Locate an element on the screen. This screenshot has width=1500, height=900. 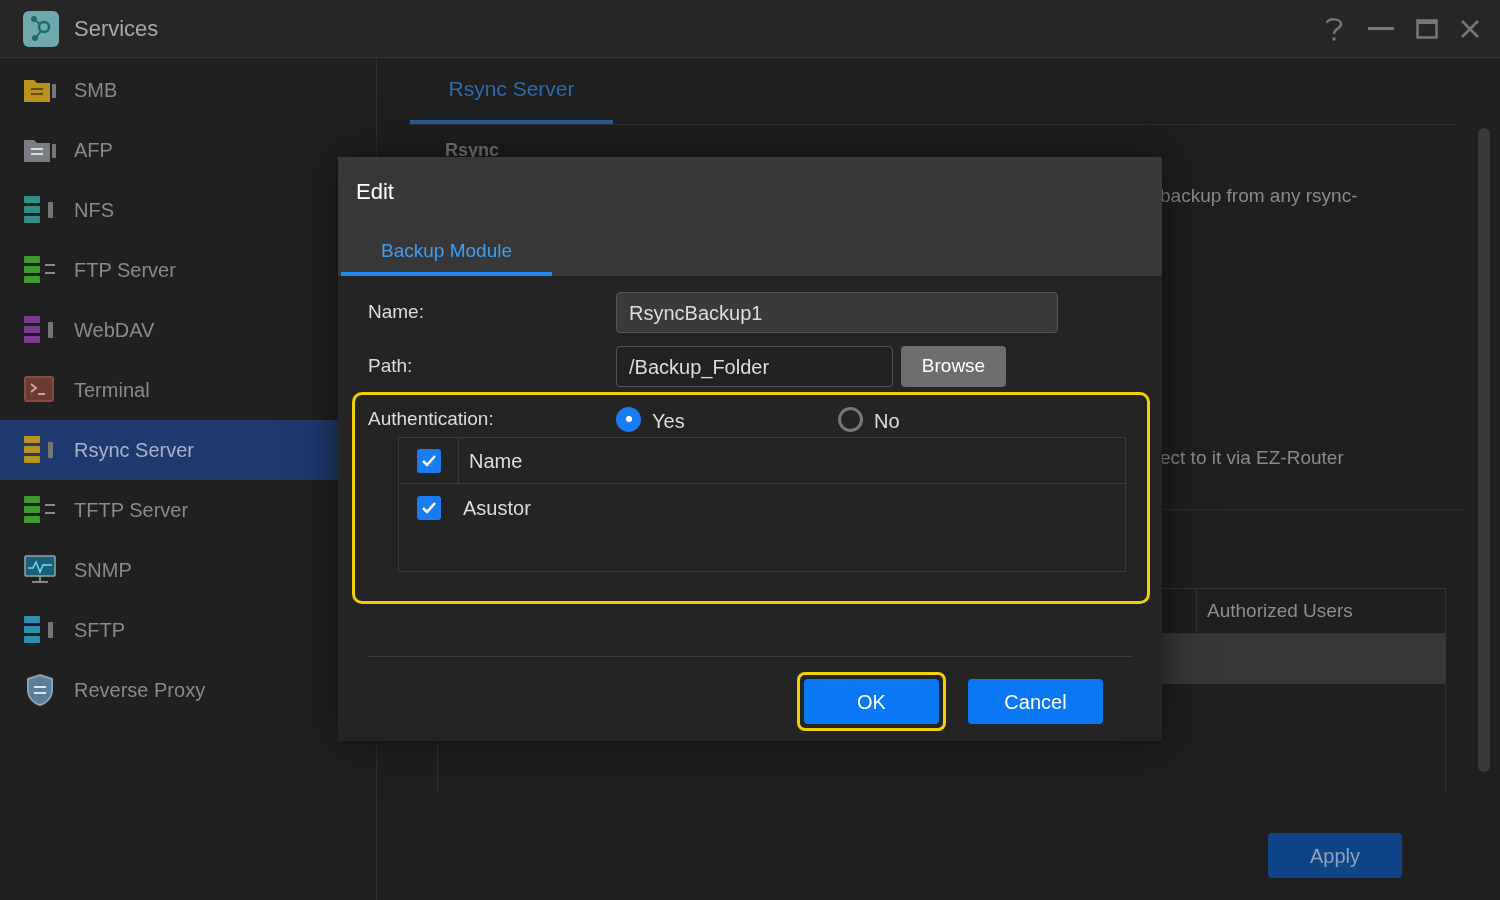
table-header-cell-text: Name is located at coordinates (495, 461).